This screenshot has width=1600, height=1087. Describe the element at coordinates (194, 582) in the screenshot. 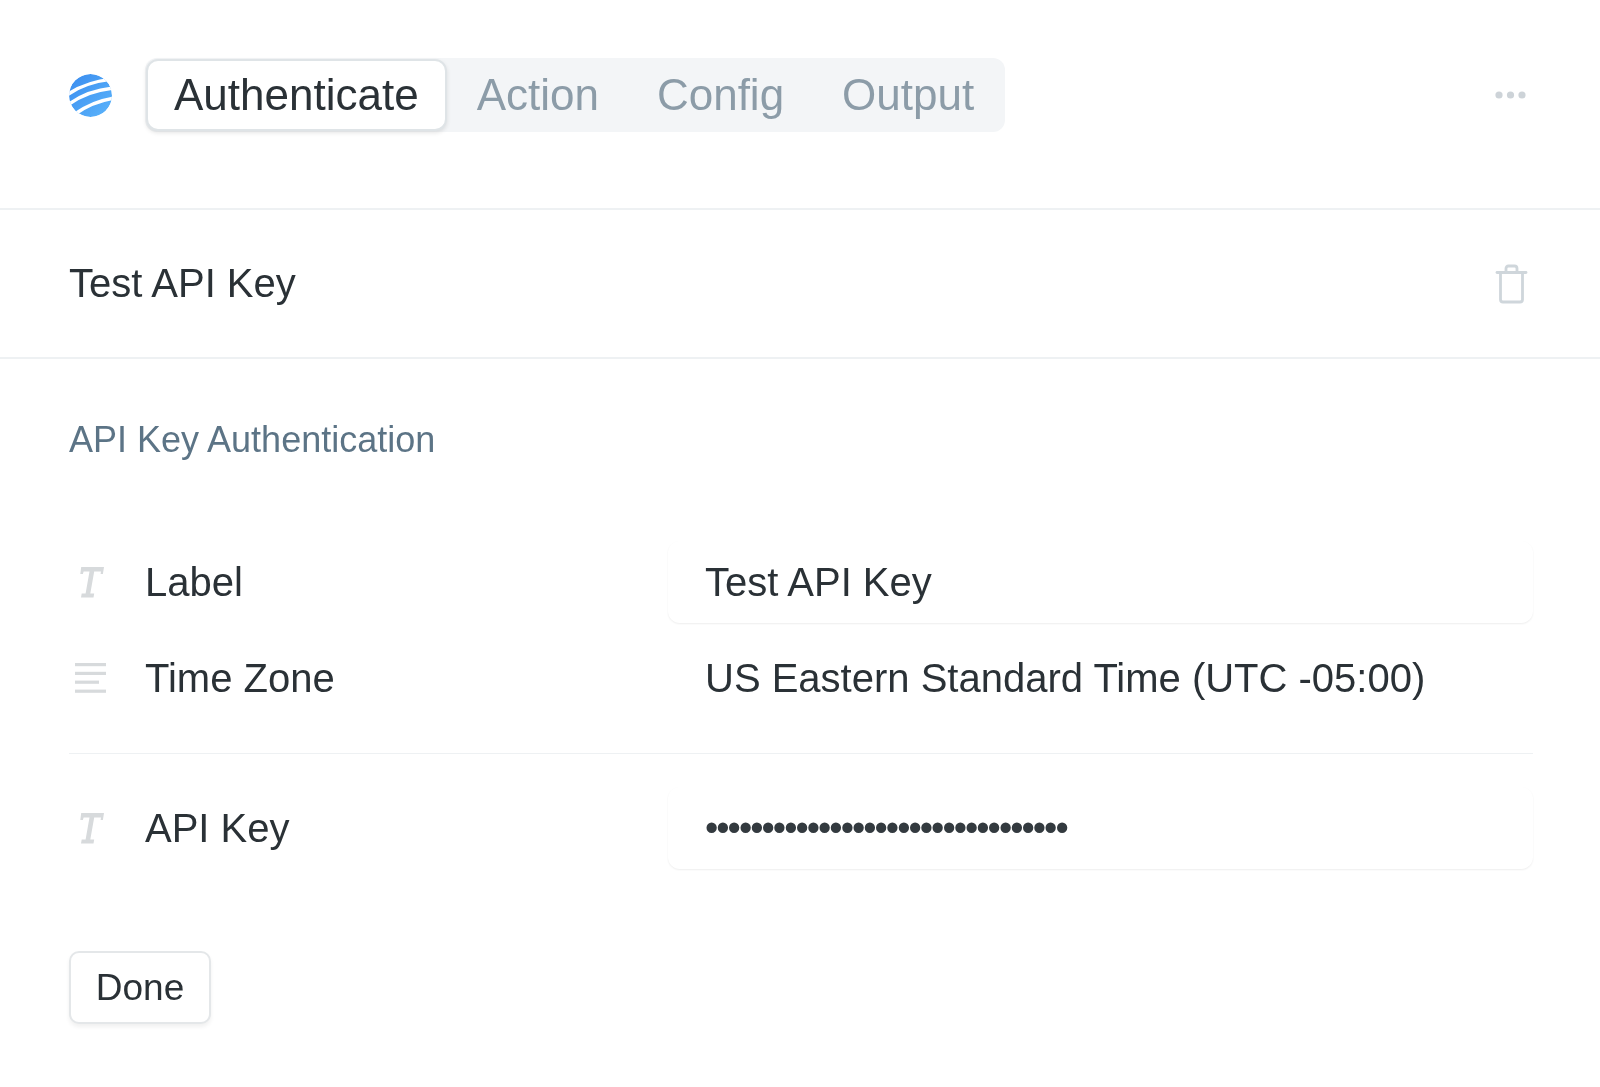

I see `field-label: Label` at that location.